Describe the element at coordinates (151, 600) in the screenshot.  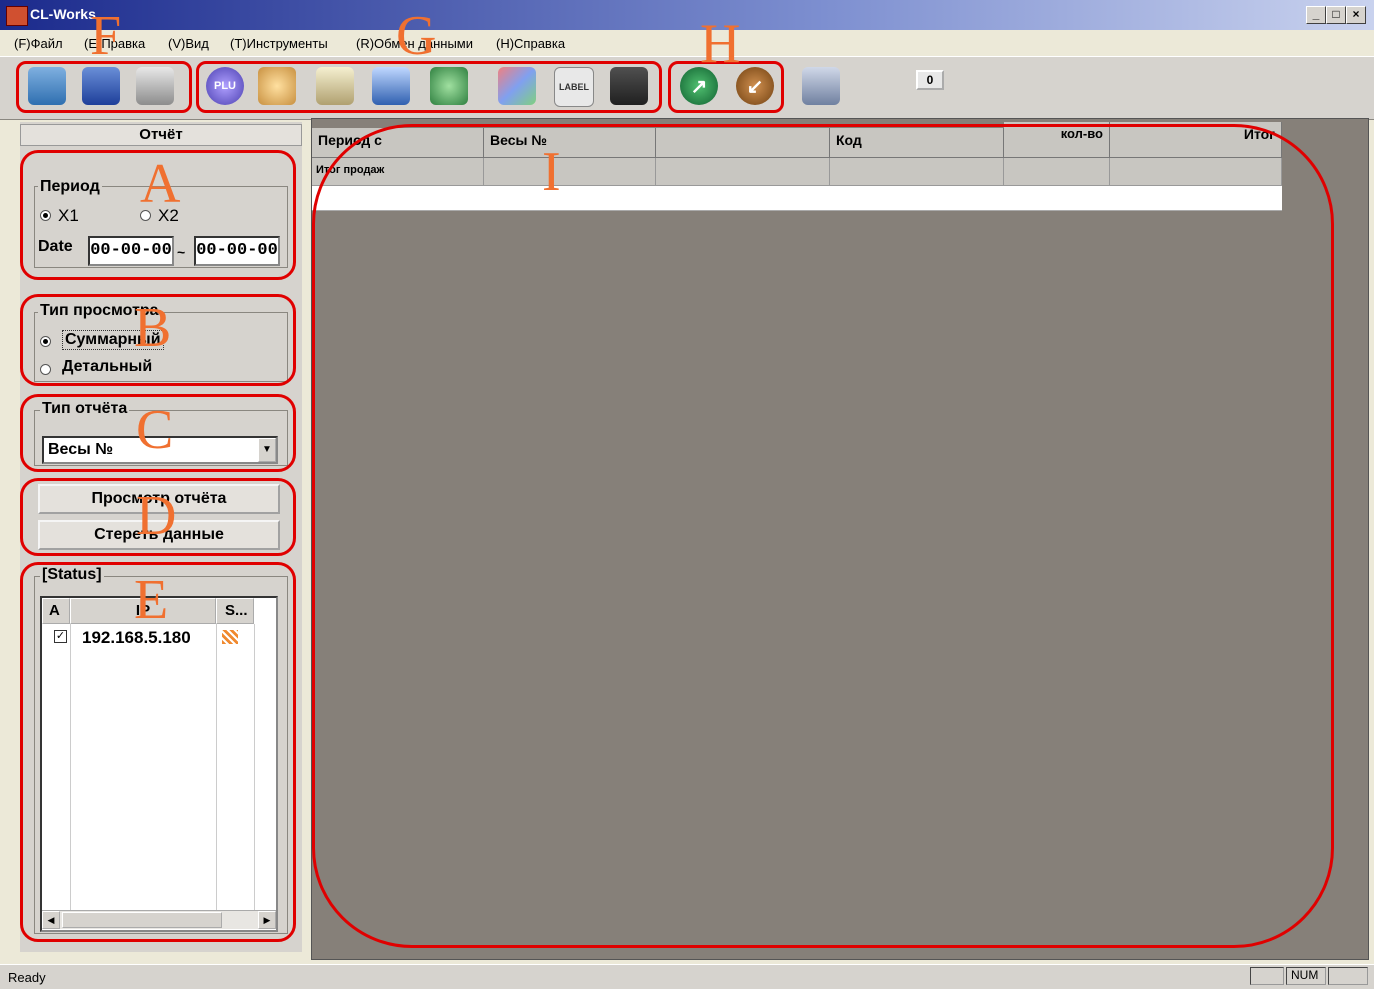
I see `callout-letter-e: E` at that location.